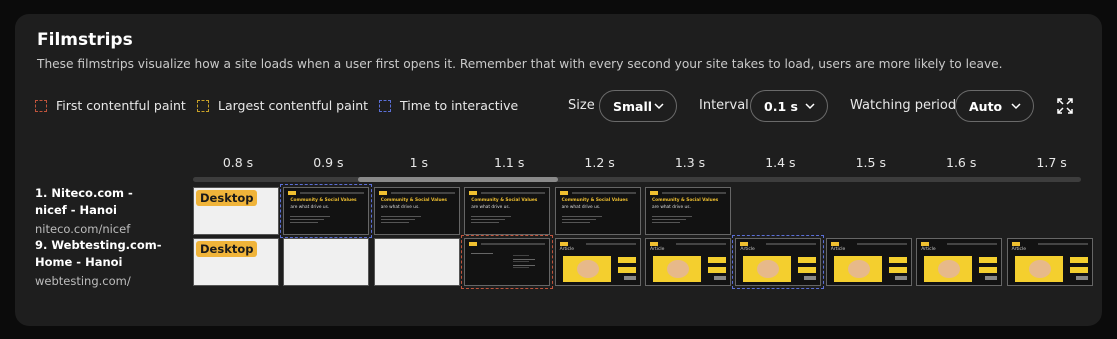  I want to click on timeline-tick: 1.7 s, so click(1051, 162).